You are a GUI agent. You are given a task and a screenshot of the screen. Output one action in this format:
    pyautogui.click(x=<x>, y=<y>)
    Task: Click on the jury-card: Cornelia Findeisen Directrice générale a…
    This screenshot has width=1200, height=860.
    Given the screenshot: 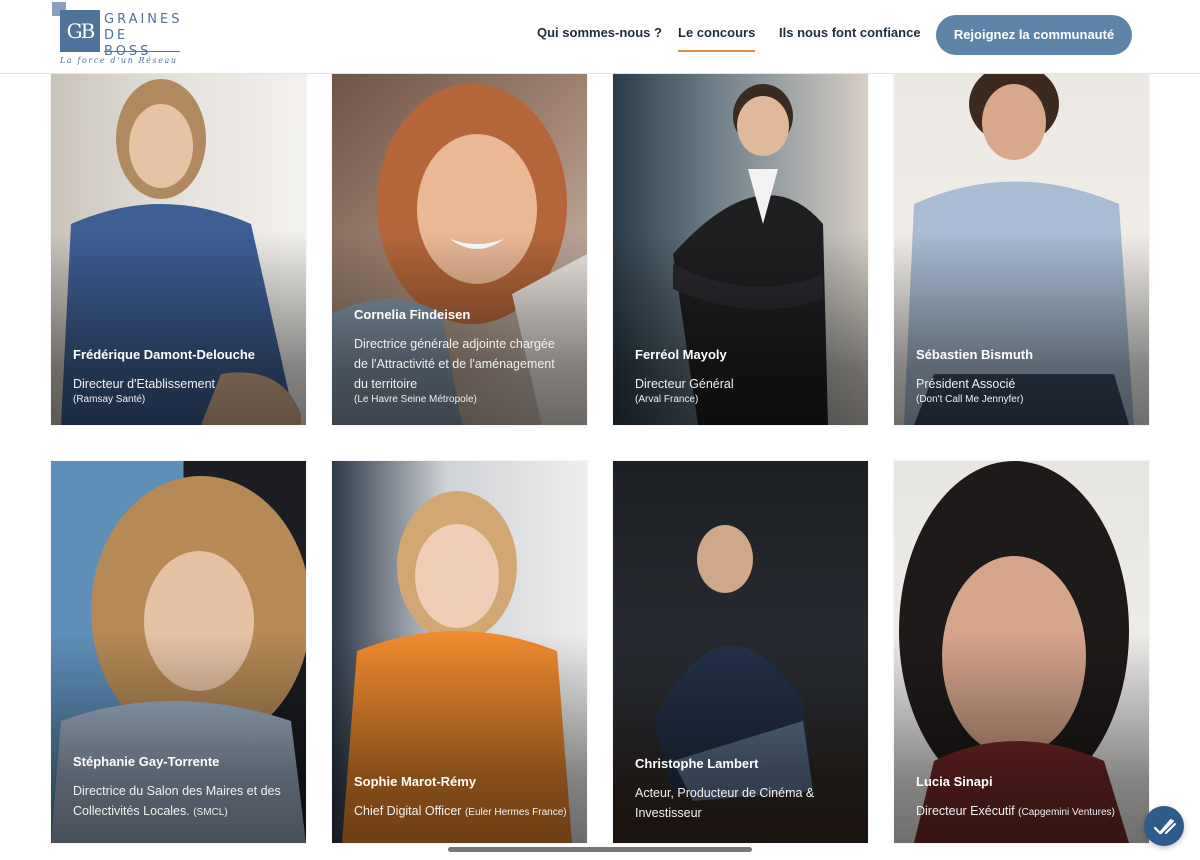 What is the action you would take?
    pyautogui.click(x=459, y=249)
    